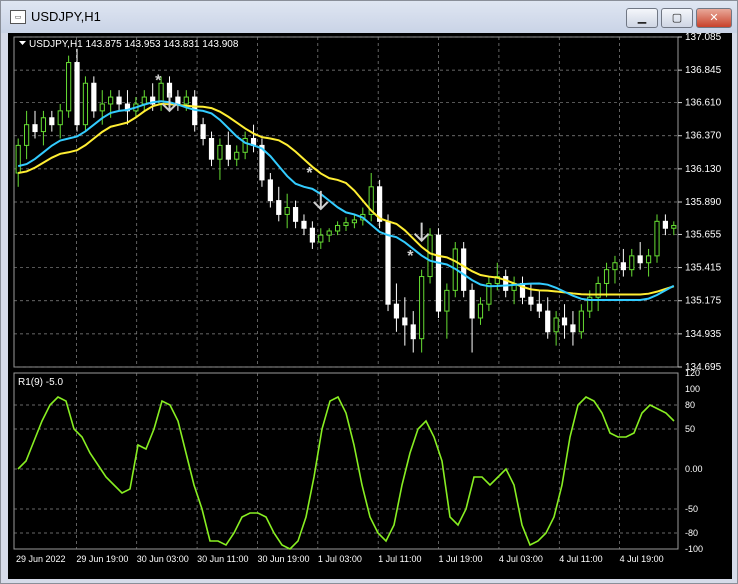 This screenshot has width=738, height=584. What do you see at coordinates (703, 334) in the screenshot?
I see `price-tick-label: 134.935` at bounding box center [703, 334].